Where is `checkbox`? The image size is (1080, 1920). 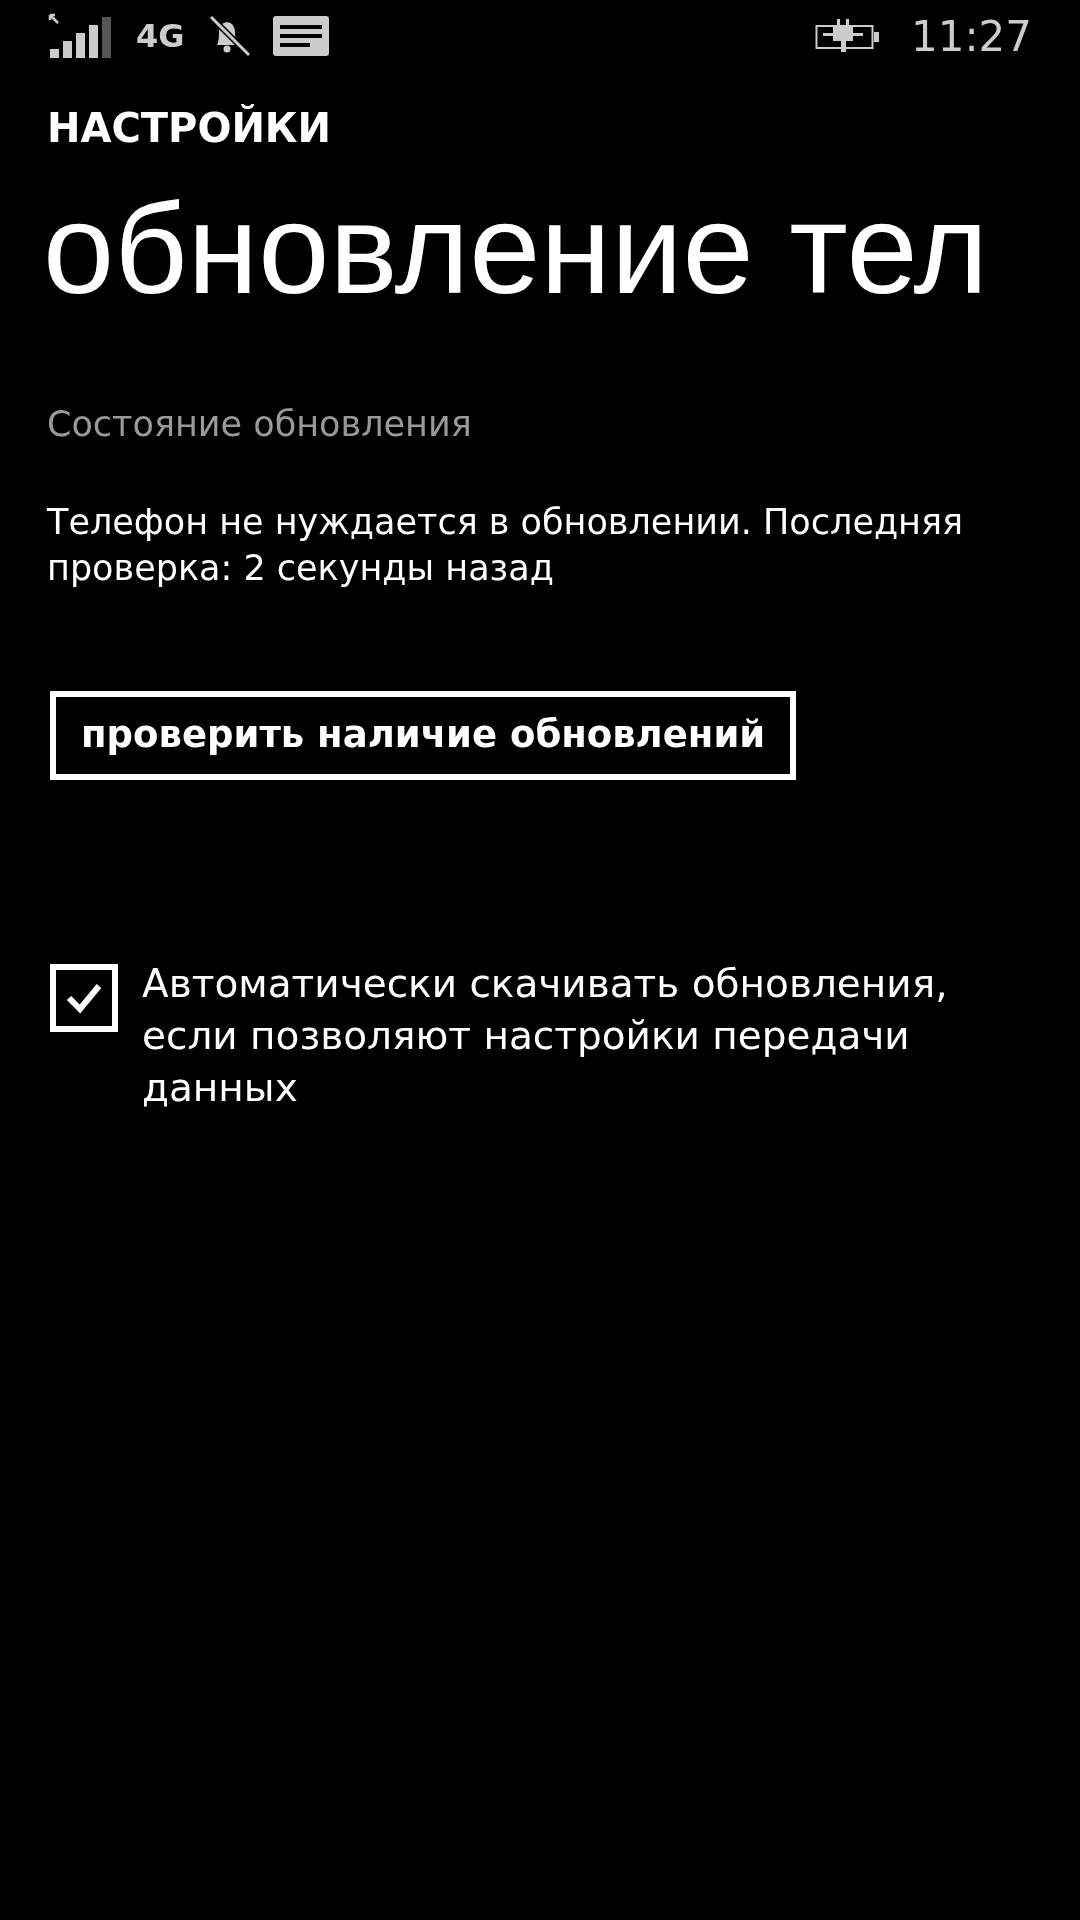 checkbox is located at coordinates (84, 997).